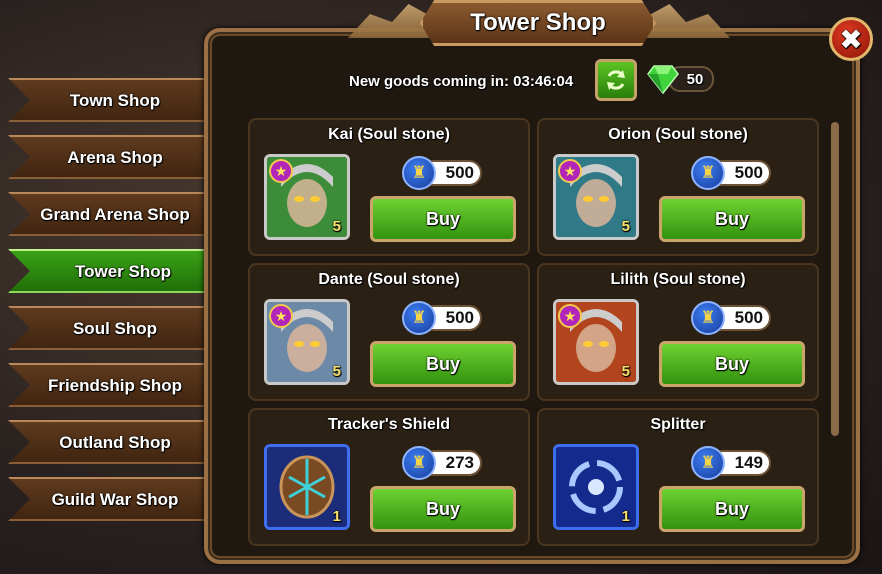 The image size is (882, 574). What do you see at coordinates (115, 442) in the screenshot?
I see `tab-label: Outland Shop` at bounding box center [115, 442].